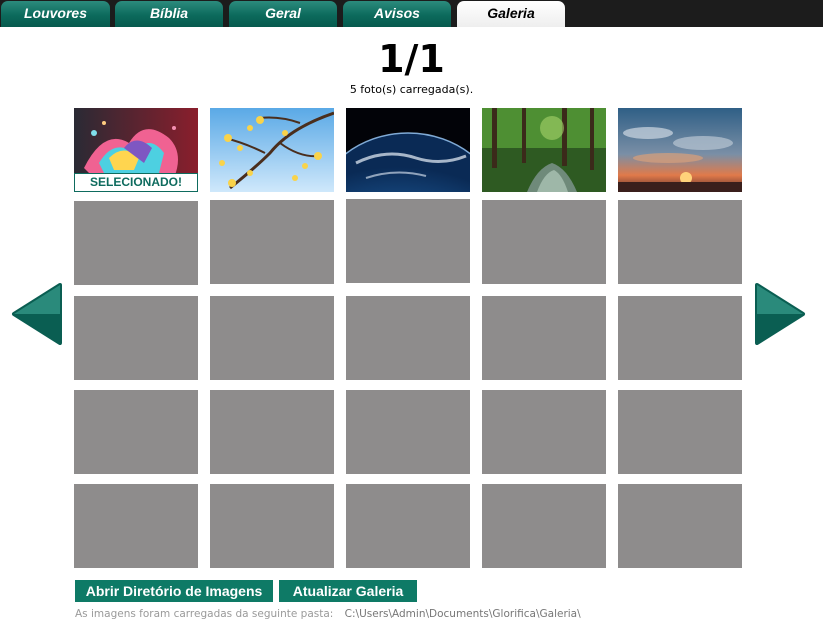 The width and height of the screenshot is (823, 637). I want to click on page-counter: 1/1, so click(411, 59).